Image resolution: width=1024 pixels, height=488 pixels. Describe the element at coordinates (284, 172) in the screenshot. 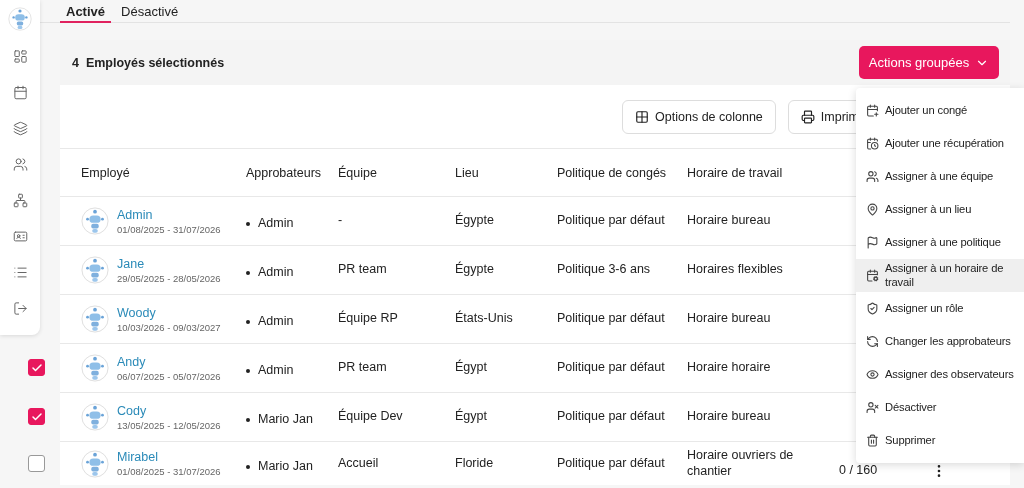

I see `column-header: Approbateurs` at that location.